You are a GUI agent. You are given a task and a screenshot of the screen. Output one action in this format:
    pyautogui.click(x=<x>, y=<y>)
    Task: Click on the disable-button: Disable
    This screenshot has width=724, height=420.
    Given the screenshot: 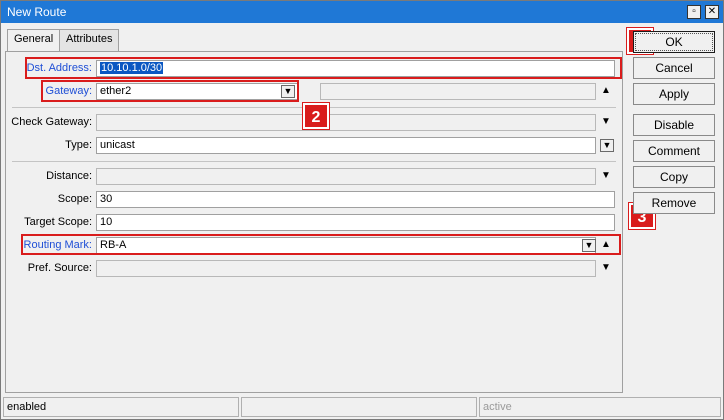 What is the action you would take?
    pyautogui.click(x=674, y=125)
    